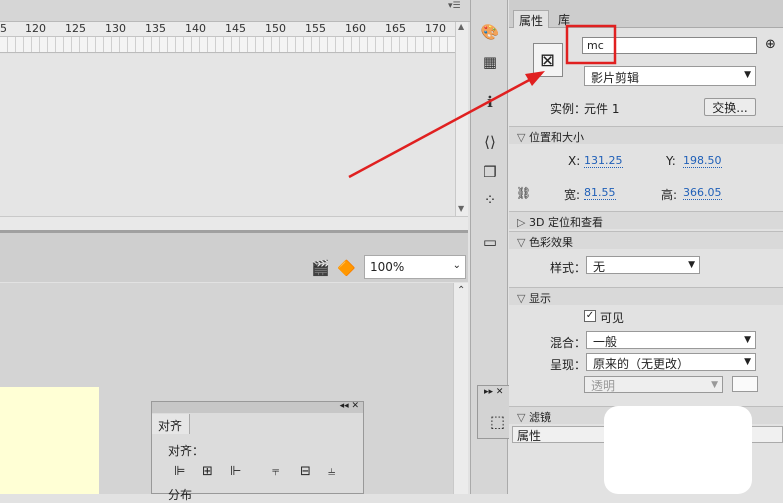 The image size is (783, 503). What do you see at coordinates (441, 127) in the screenshot?
I see `annotation-arrow-line` at bounding box center [441, 127].